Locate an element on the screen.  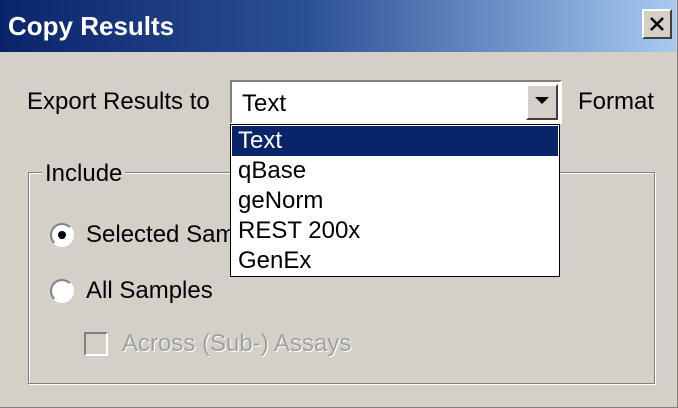
dropdown-option-rest-200x: REST 200x is located at coordinates (395, 231).